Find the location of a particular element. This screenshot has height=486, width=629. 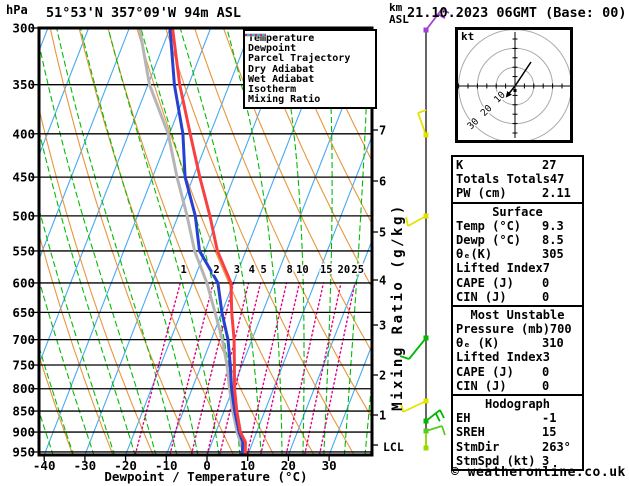

table-row-label: θₑ(K) is located at coordinates (474, 254).